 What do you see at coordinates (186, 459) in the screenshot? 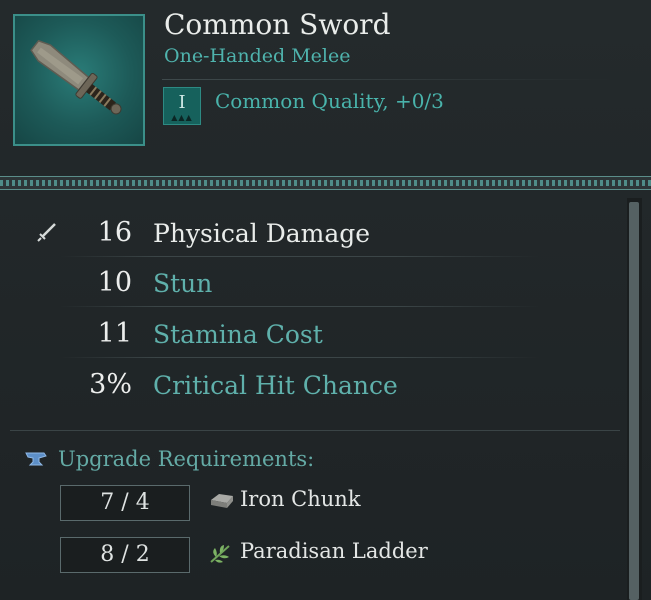
I see `upgrade-heading: Upgrade Requirements:` at bounding box center [186, 459].